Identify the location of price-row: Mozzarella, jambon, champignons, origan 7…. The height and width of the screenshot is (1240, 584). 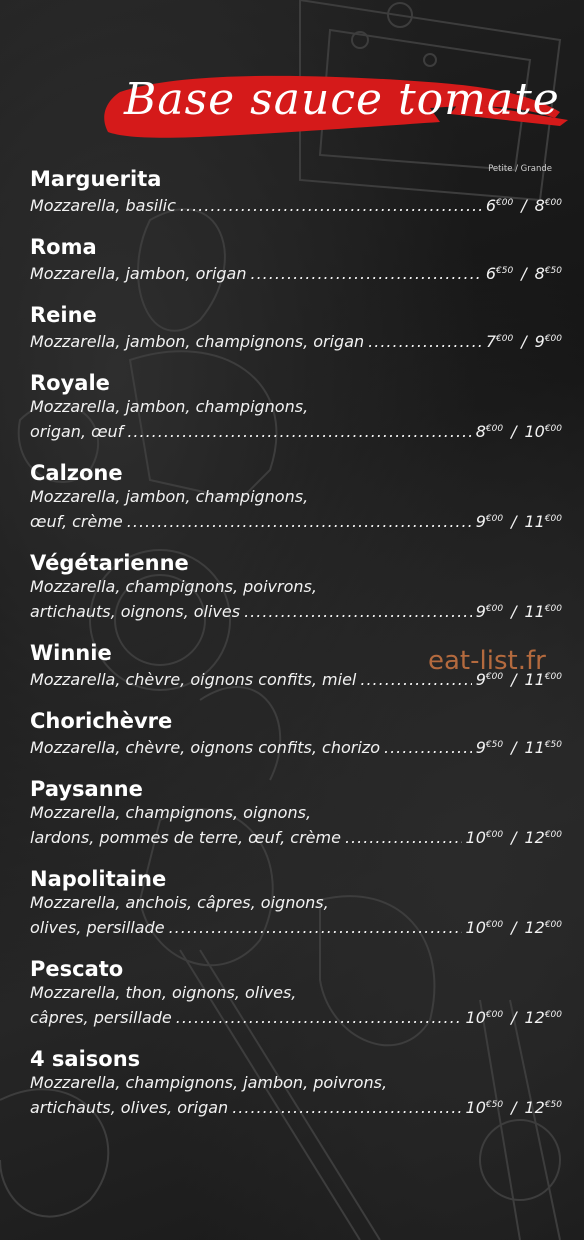
(296, 340).